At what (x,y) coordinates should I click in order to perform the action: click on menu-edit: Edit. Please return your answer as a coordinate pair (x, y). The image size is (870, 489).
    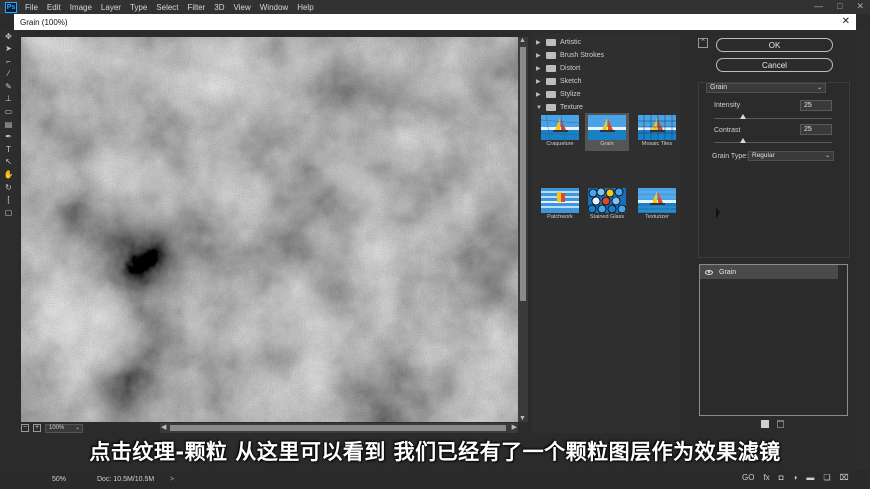
    Looking at the image, I should click on (54, 7).